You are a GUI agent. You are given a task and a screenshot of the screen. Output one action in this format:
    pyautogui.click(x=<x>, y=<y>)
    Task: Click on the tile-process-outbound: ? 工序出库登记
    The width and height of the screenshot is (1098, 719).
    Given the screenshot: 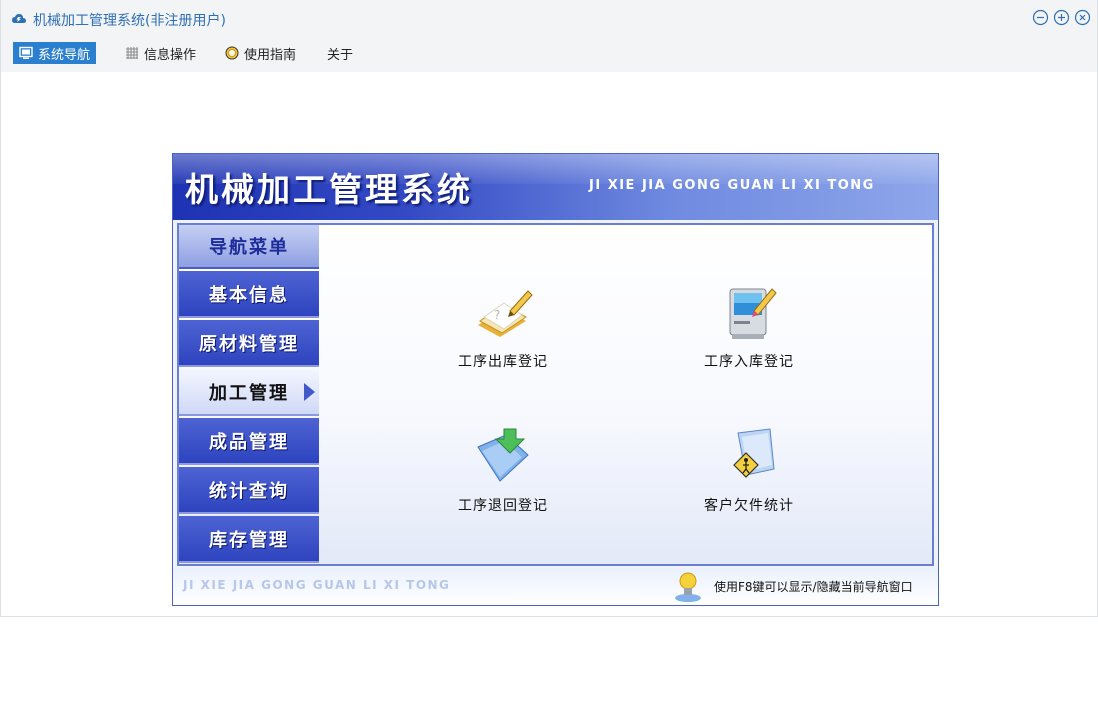 What is the action you would take?
    pyautogui.click(x=503, y=326)
    